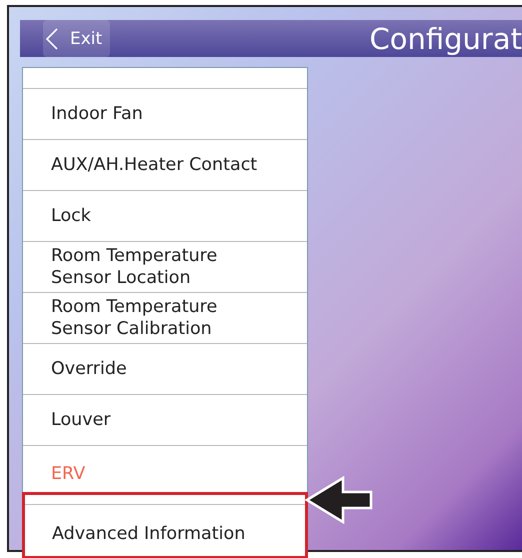 This screenshot has width=522, height=558. I want to click on menu-item: Override, so click(165, 368).